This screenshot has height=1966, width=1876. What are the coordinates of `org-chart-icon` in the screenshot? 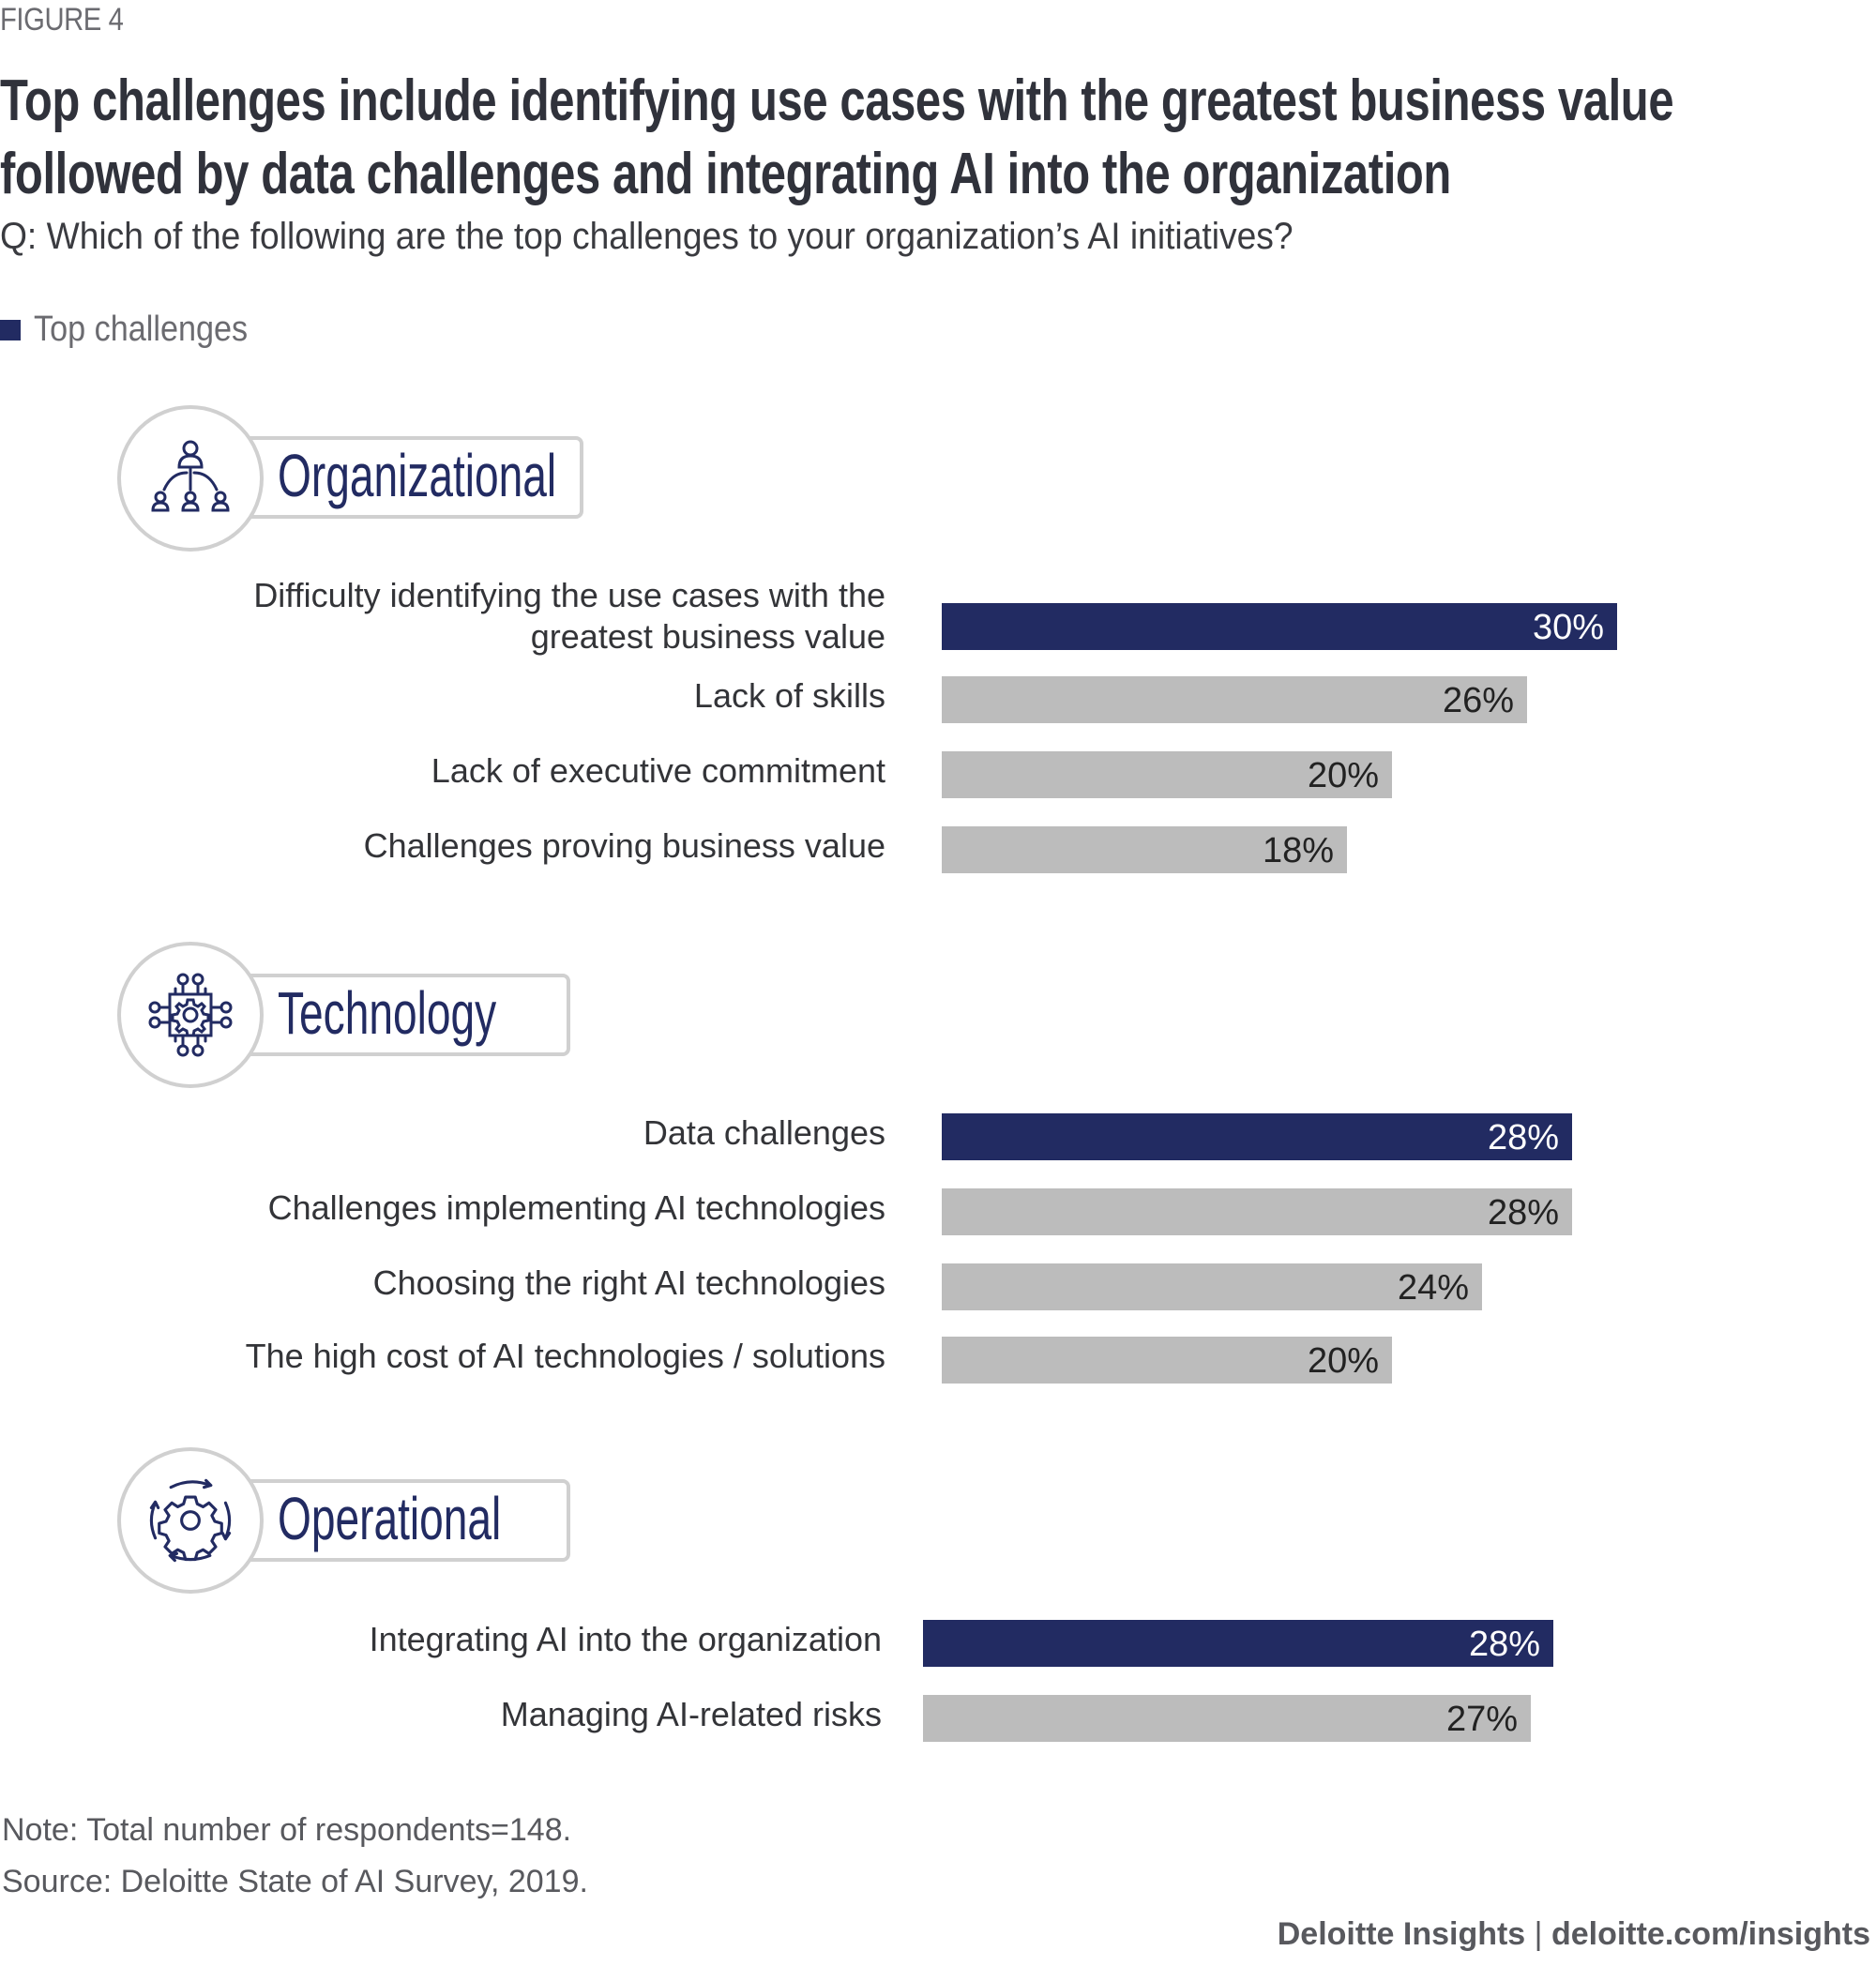 It's located at (190, 476).